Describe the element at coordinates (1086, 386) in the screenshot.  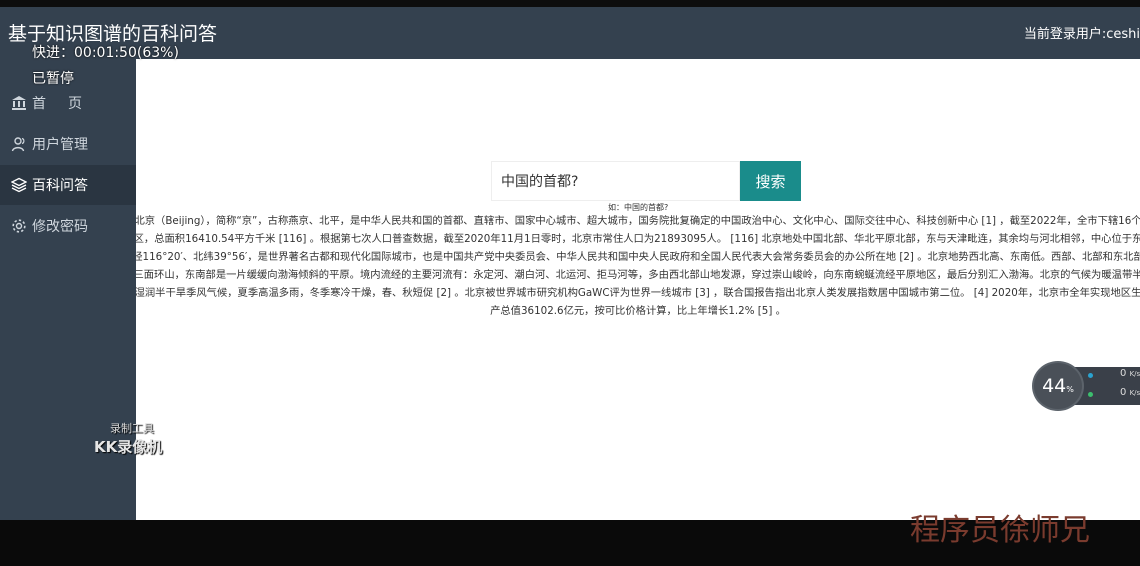
I see `network-speed-widget: 44% 0 K/s 0 K/s` at that location.